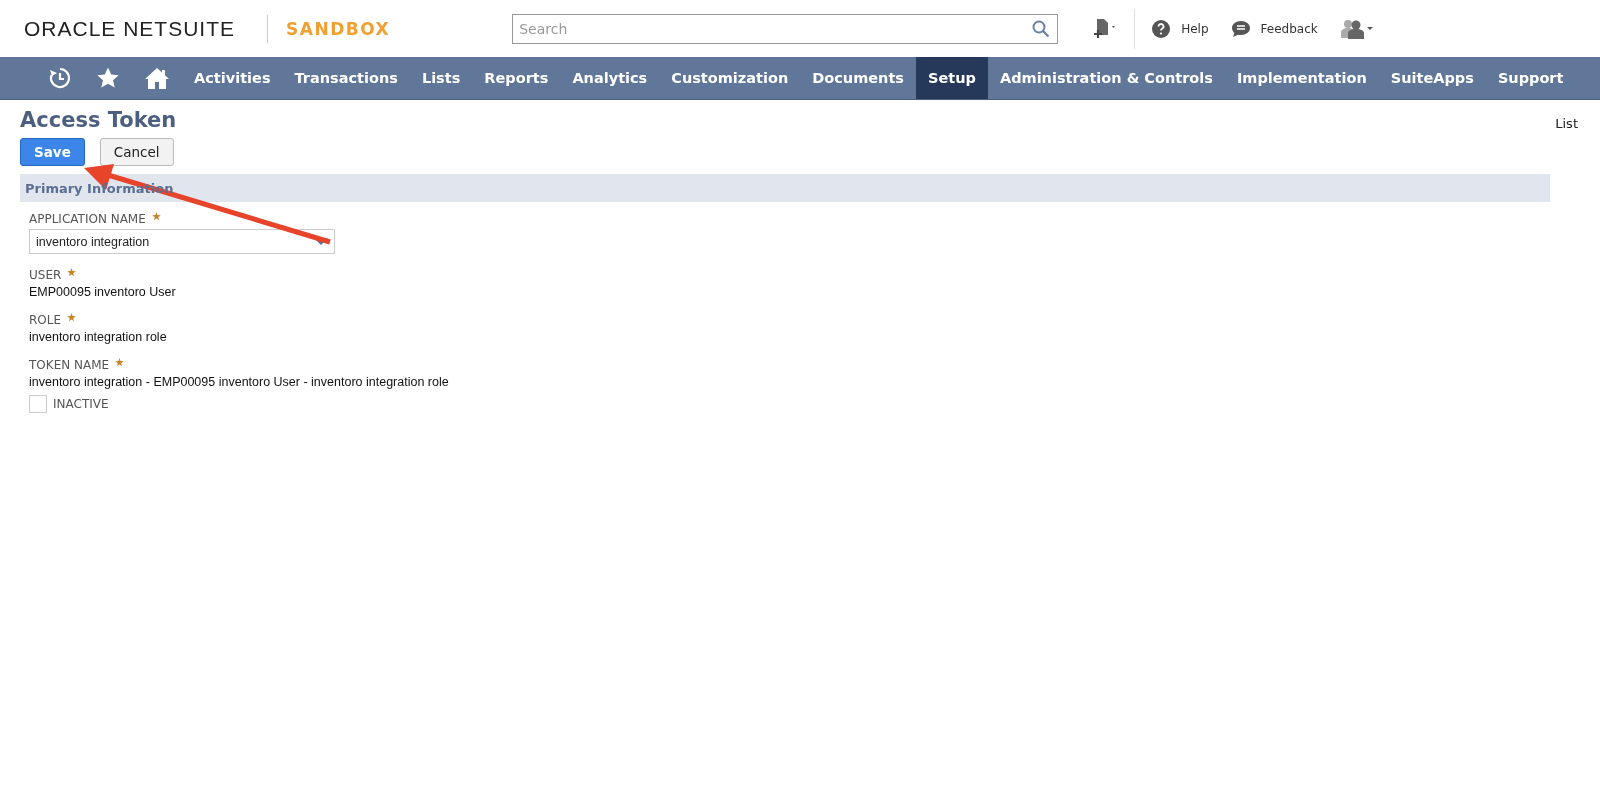 Image resolution: width=1600 pixels, height=791 pixels. I want to click on field-label: APPLICATION NAME, so click(87, 219).